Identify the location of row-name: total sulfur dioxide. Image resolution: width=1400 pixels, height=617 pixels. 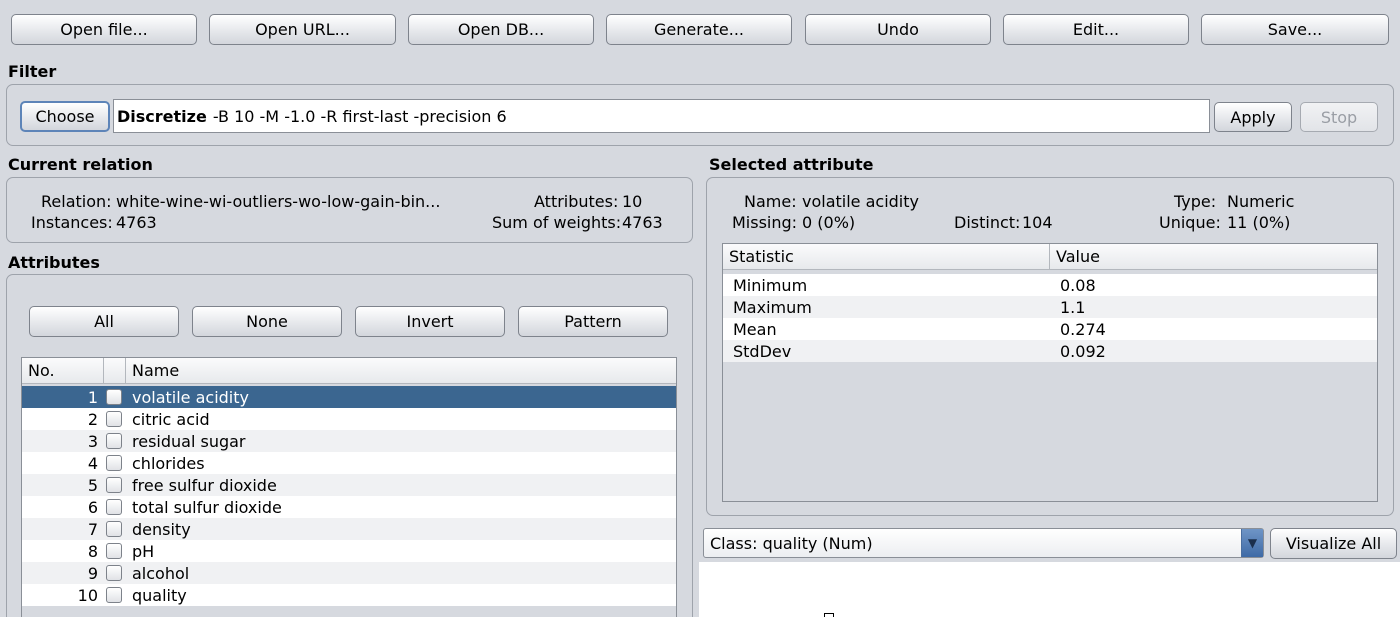
(207, 507).